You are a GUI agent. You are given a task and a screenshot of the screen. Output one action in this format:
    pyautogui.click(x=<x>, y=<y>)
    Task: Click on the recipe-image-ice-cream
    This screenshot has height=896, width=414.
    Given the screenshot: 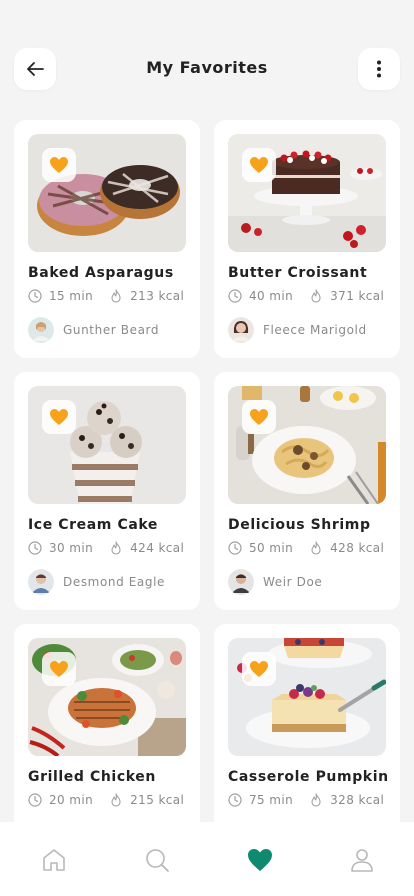 What is the action you would take?
    pyautogui.click(x=107, y=445)
    